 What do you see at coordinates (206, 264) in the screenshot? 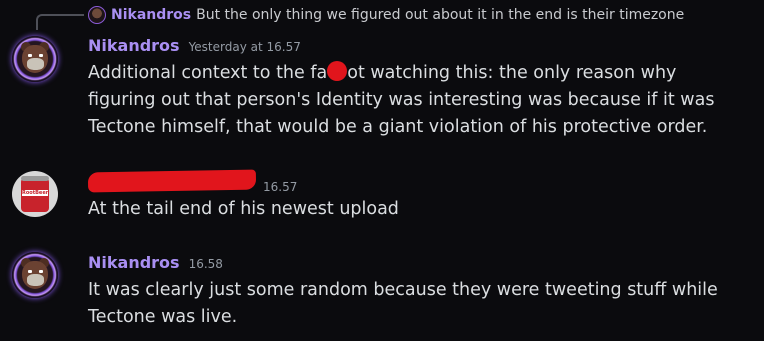
I see `timestamp: 16.58` at bounding box center [206, 264].